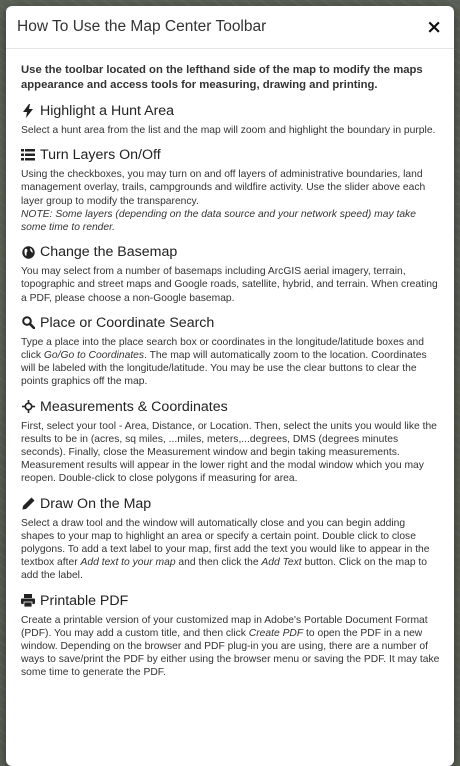 The image size is (460, 766). Describe the element at coordinates (84, 600) in the screenshot. I see `heading-print: Printable PDF` at that location.